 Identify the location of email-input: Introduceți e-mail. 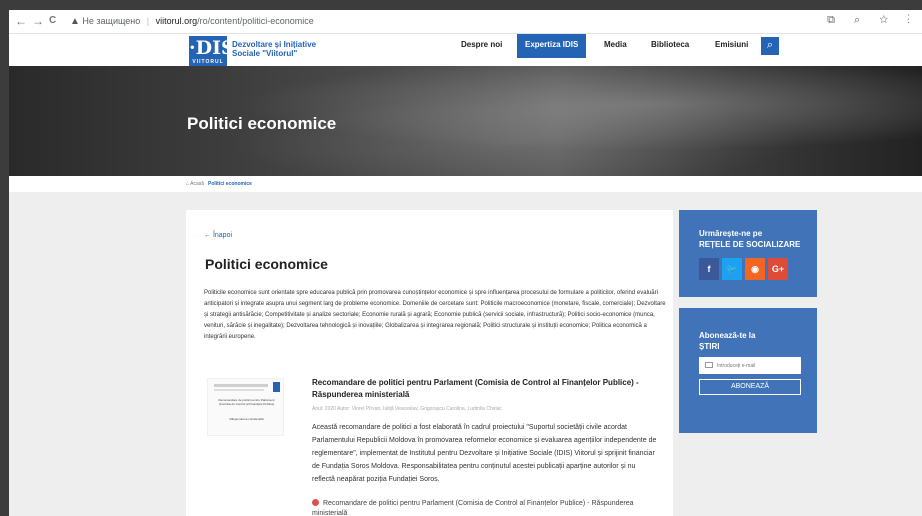
(750, 365).